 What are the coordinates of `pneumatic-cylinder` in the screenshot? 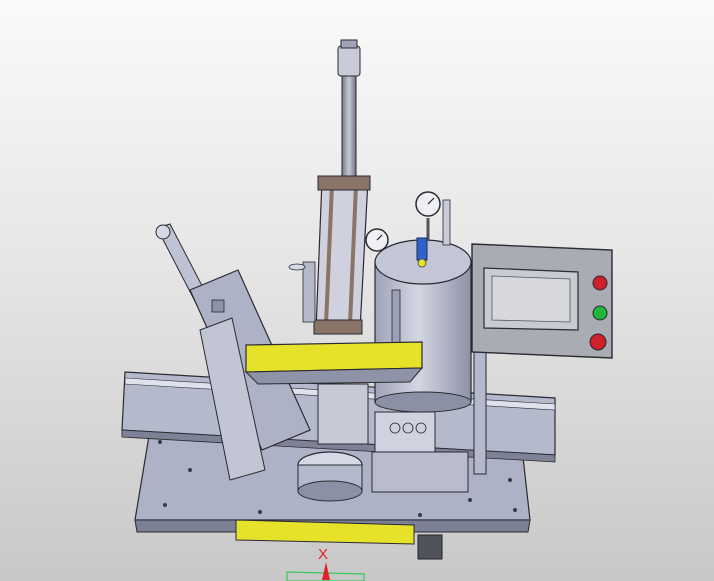 It's located at (329, 187).